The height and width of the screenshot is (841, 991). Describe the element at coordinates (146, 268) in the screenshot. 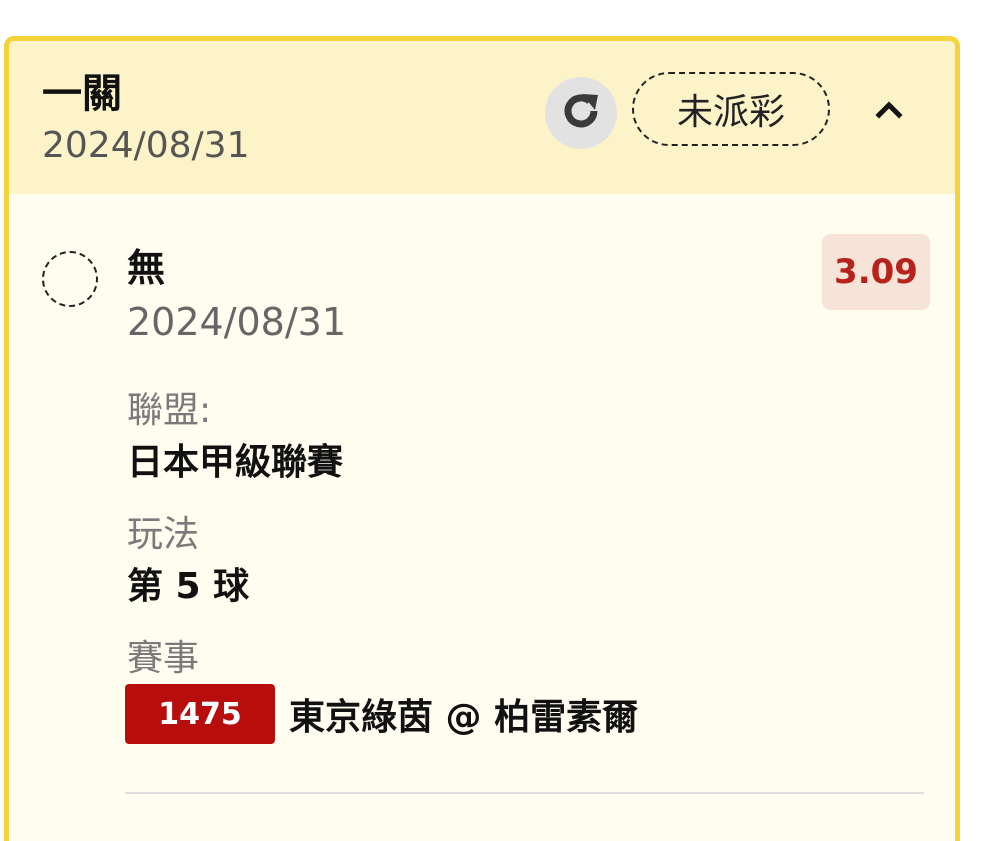

I see `selection-name: 無` at that location.